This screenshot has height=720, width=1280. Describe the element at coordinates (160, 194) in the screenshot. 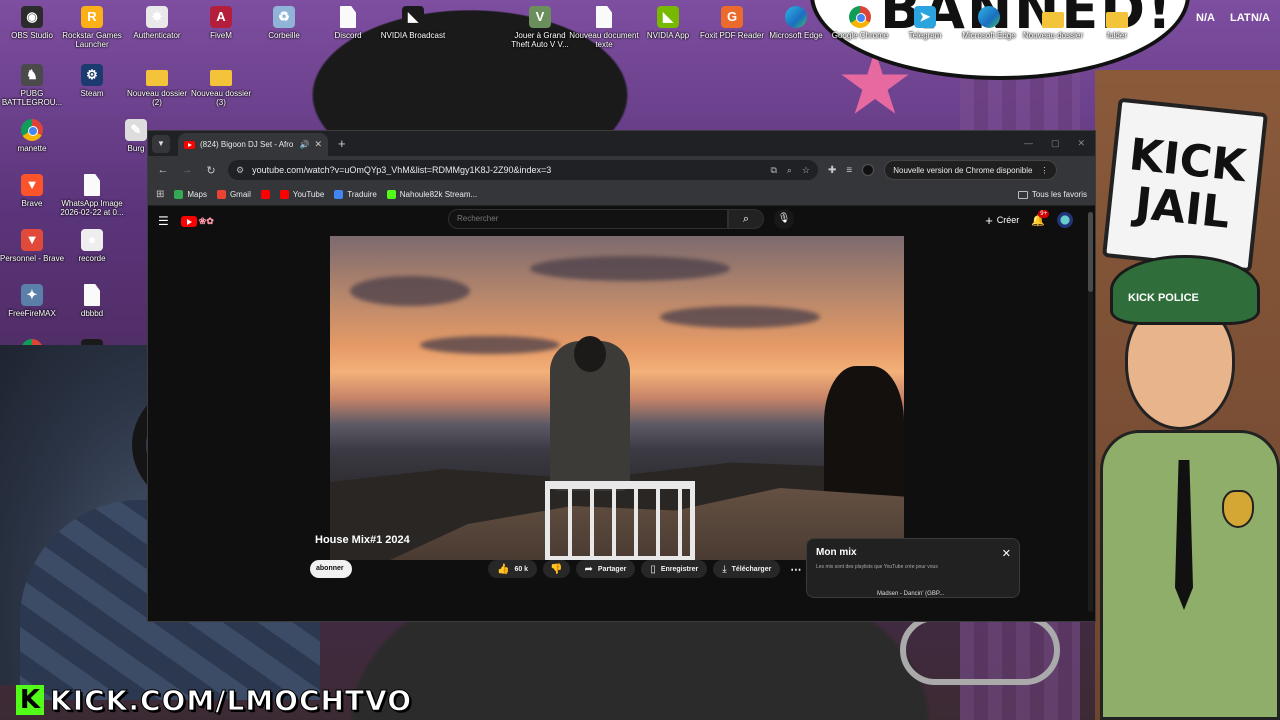

I see `apps-grid-icon: ⊞` at that location.